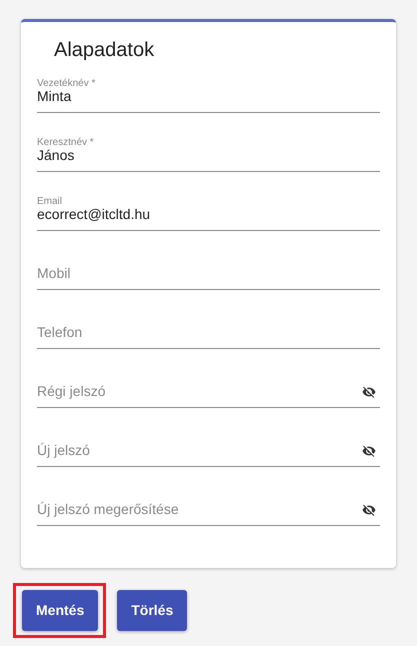  I want to click on input-field: Telefon, so click(208, 335).